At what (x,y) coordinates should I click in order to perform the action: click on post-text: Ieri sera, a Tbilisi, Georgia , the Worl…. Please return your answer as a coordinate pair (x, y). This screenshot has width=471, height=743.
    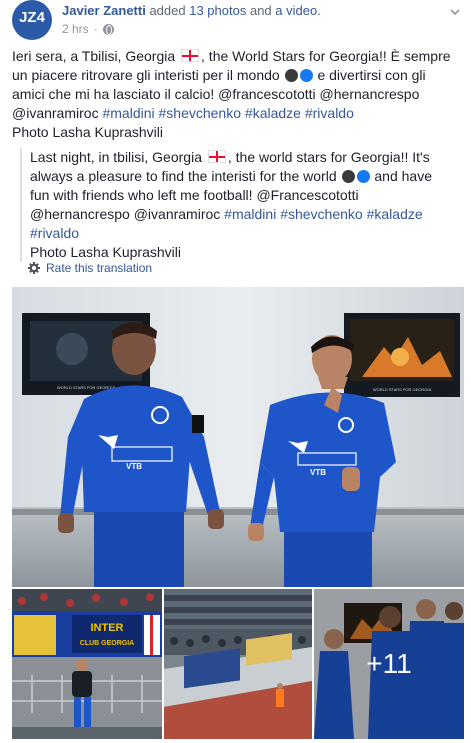
    Looking at the image, I should click on (237, 94).